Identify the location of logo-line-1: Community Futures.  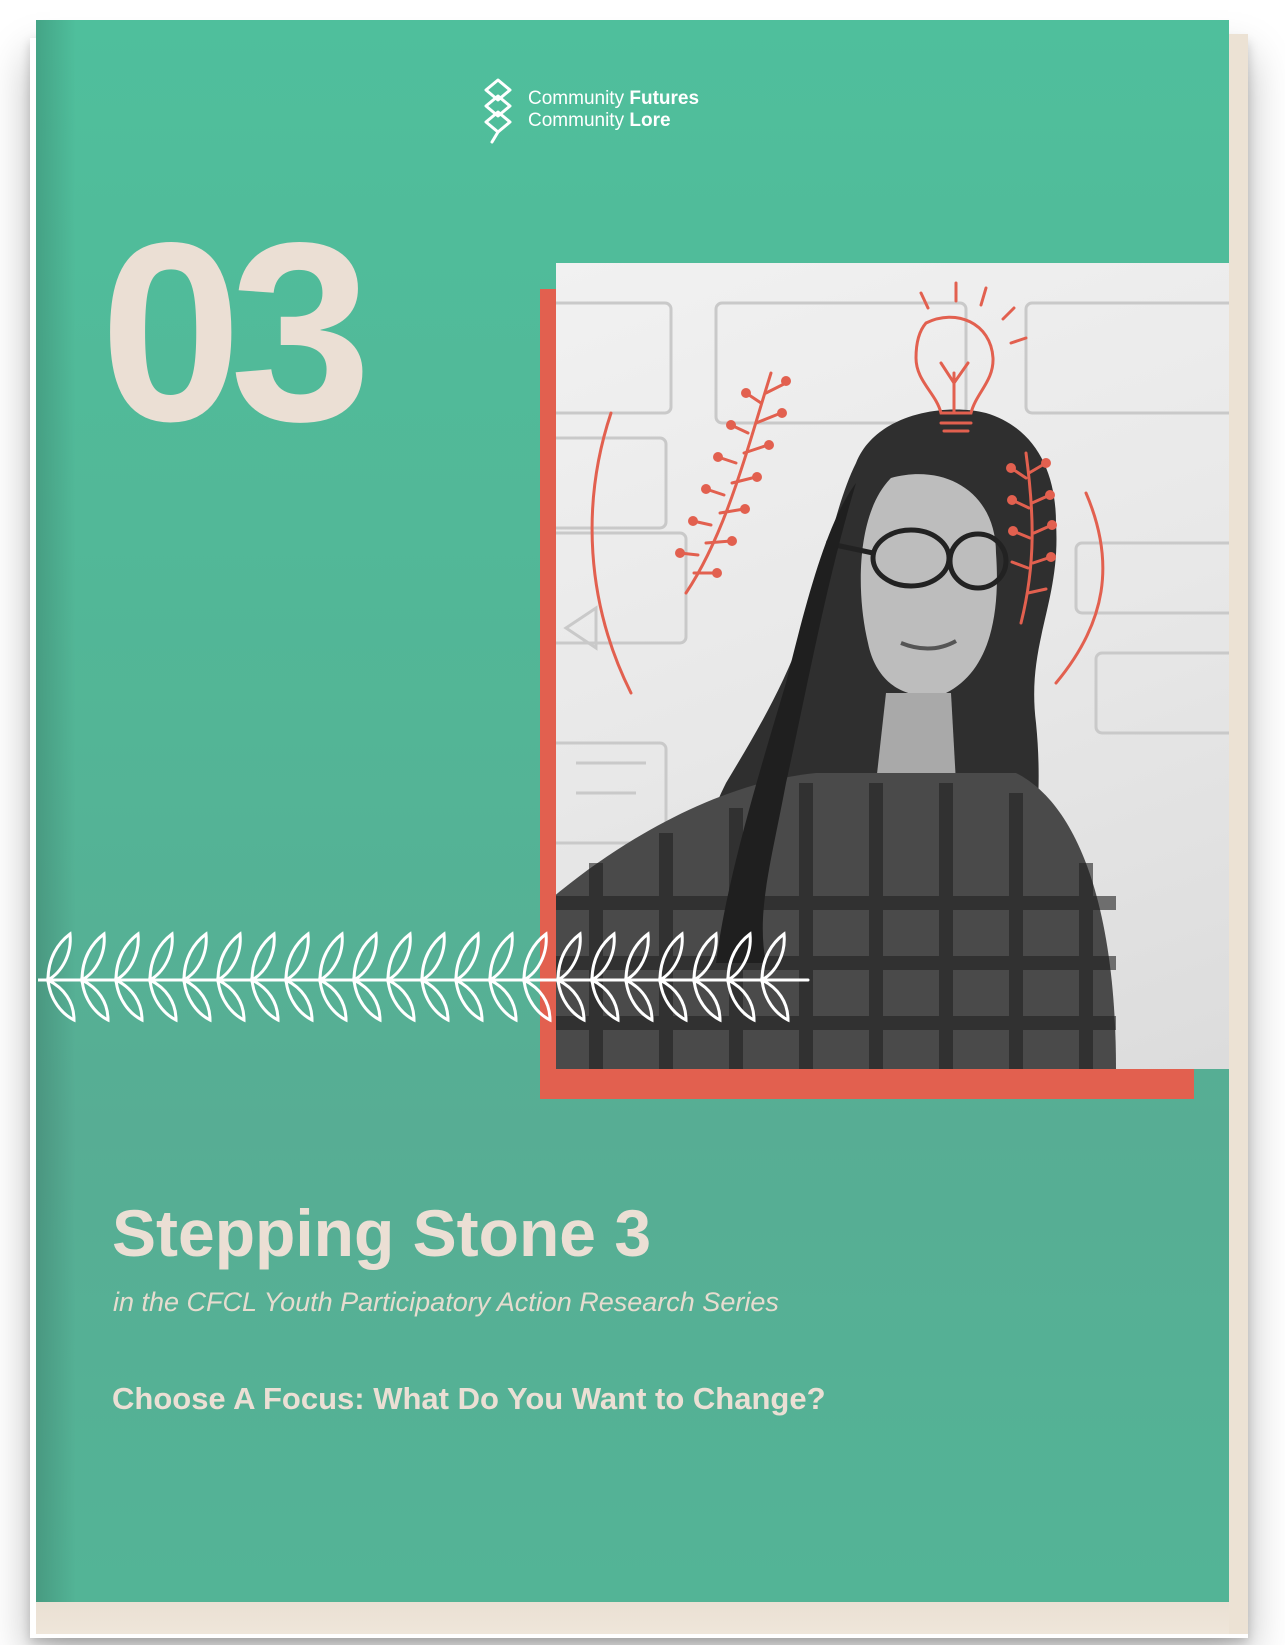
(613, 99).